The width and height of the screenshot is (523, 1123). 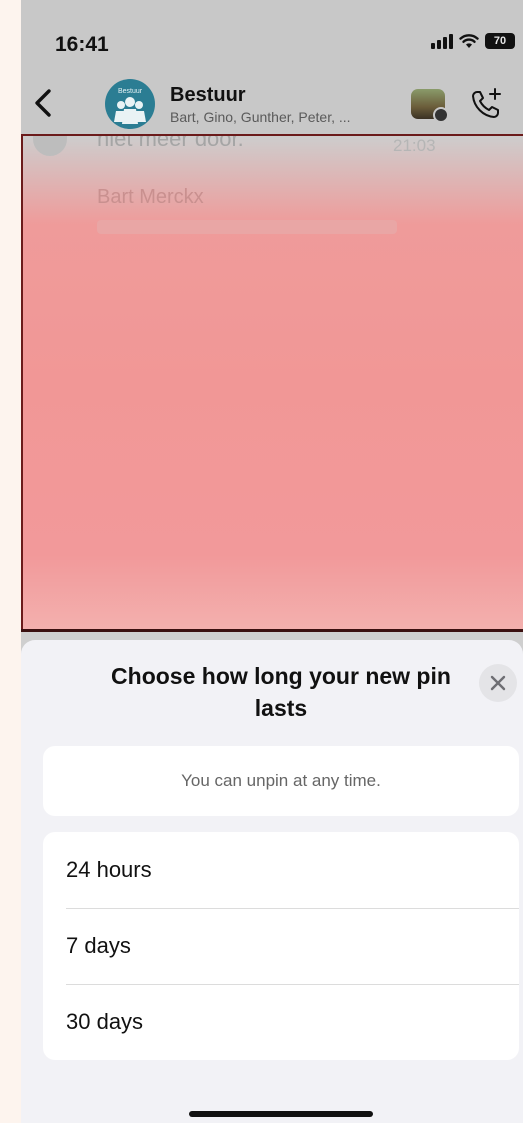 What do you see at coordinates (105, 1021) in the screenshot?
I see `option-label: 30 days` at bounding box center [105, 1021].